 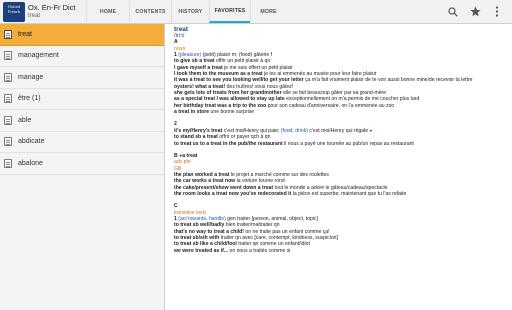 What do you see at coordinates (181, 29) in the screenshot?
I see `entry-headword: treat` at bounding box center [181, 29].